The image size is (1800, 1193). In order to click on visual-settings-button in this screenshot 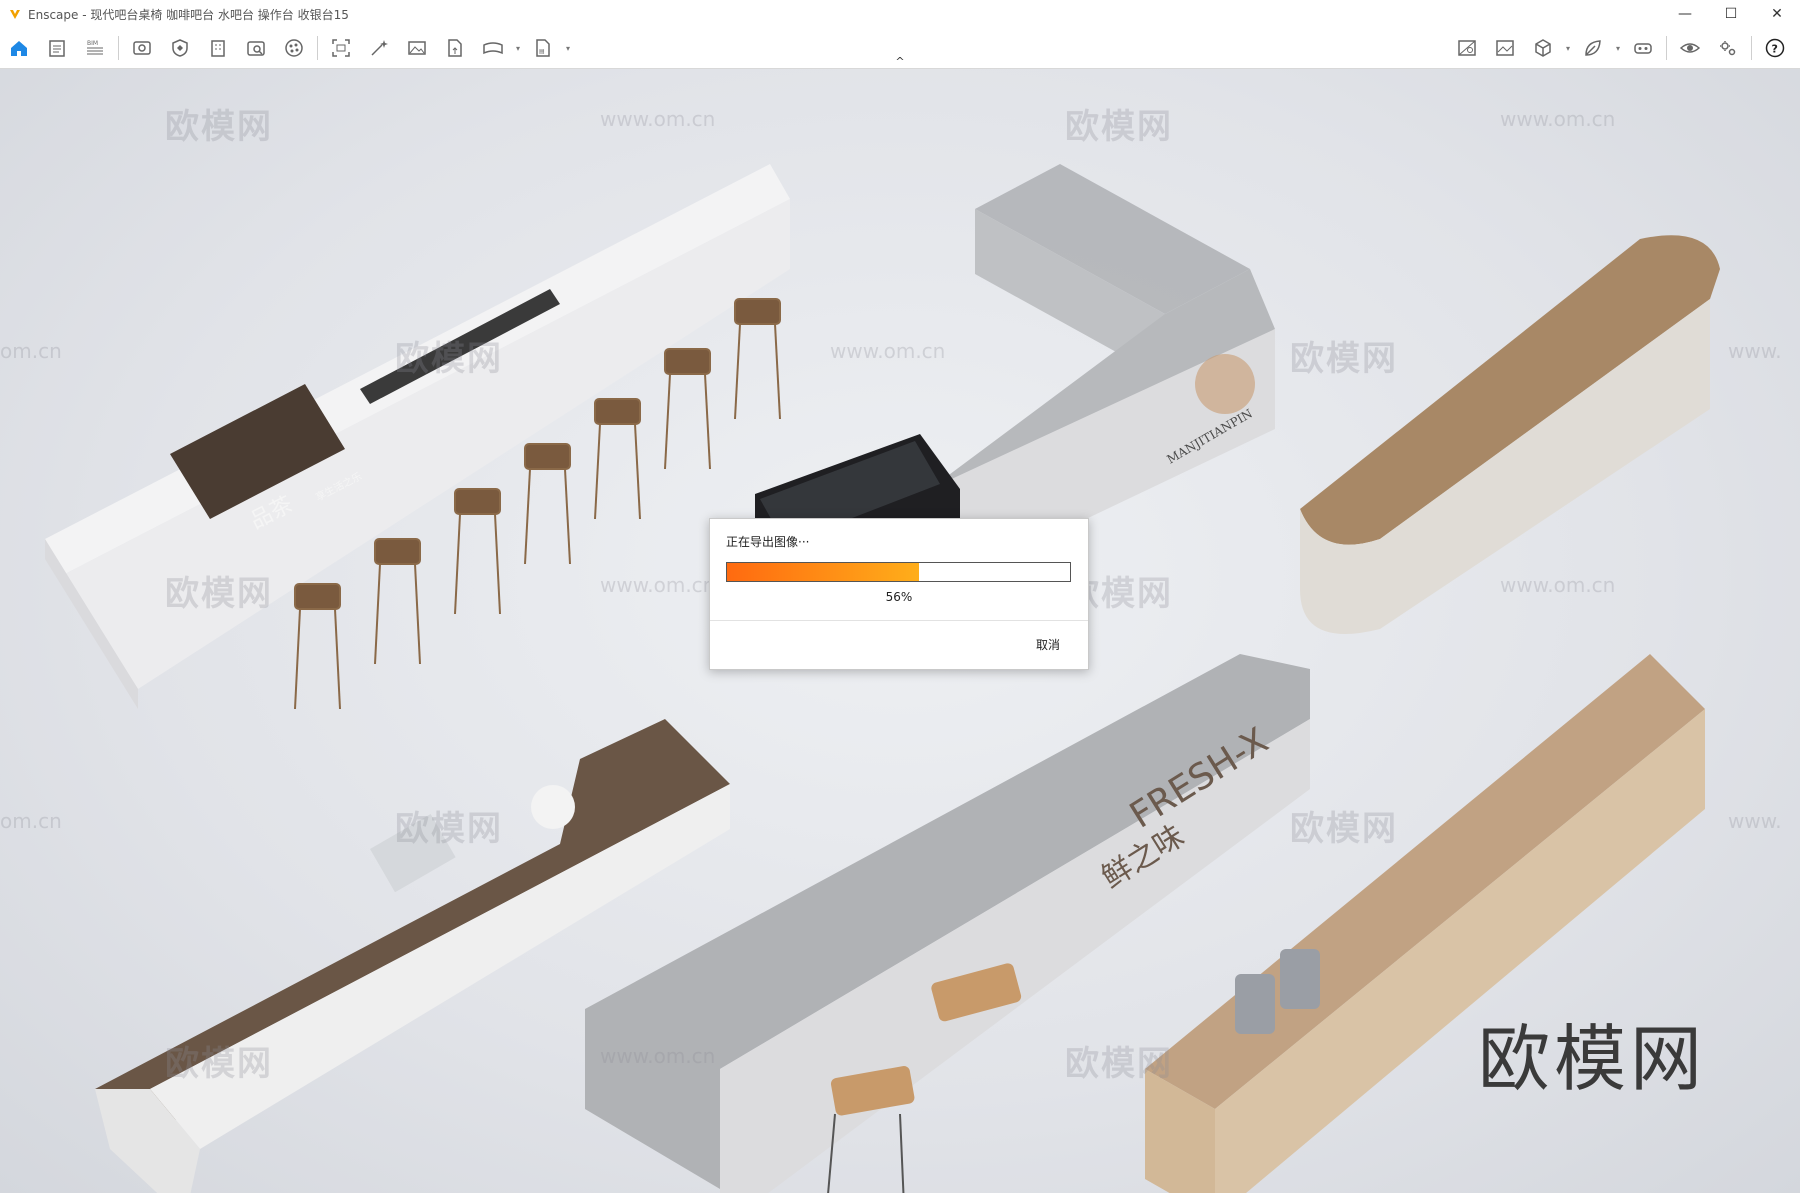, I will do `click(142, 48)`.